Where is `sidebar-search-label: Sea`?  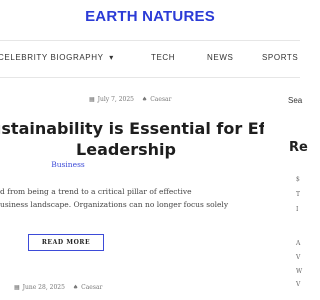 sidebar-search-label: Sea is located at coordinates (295, 100).